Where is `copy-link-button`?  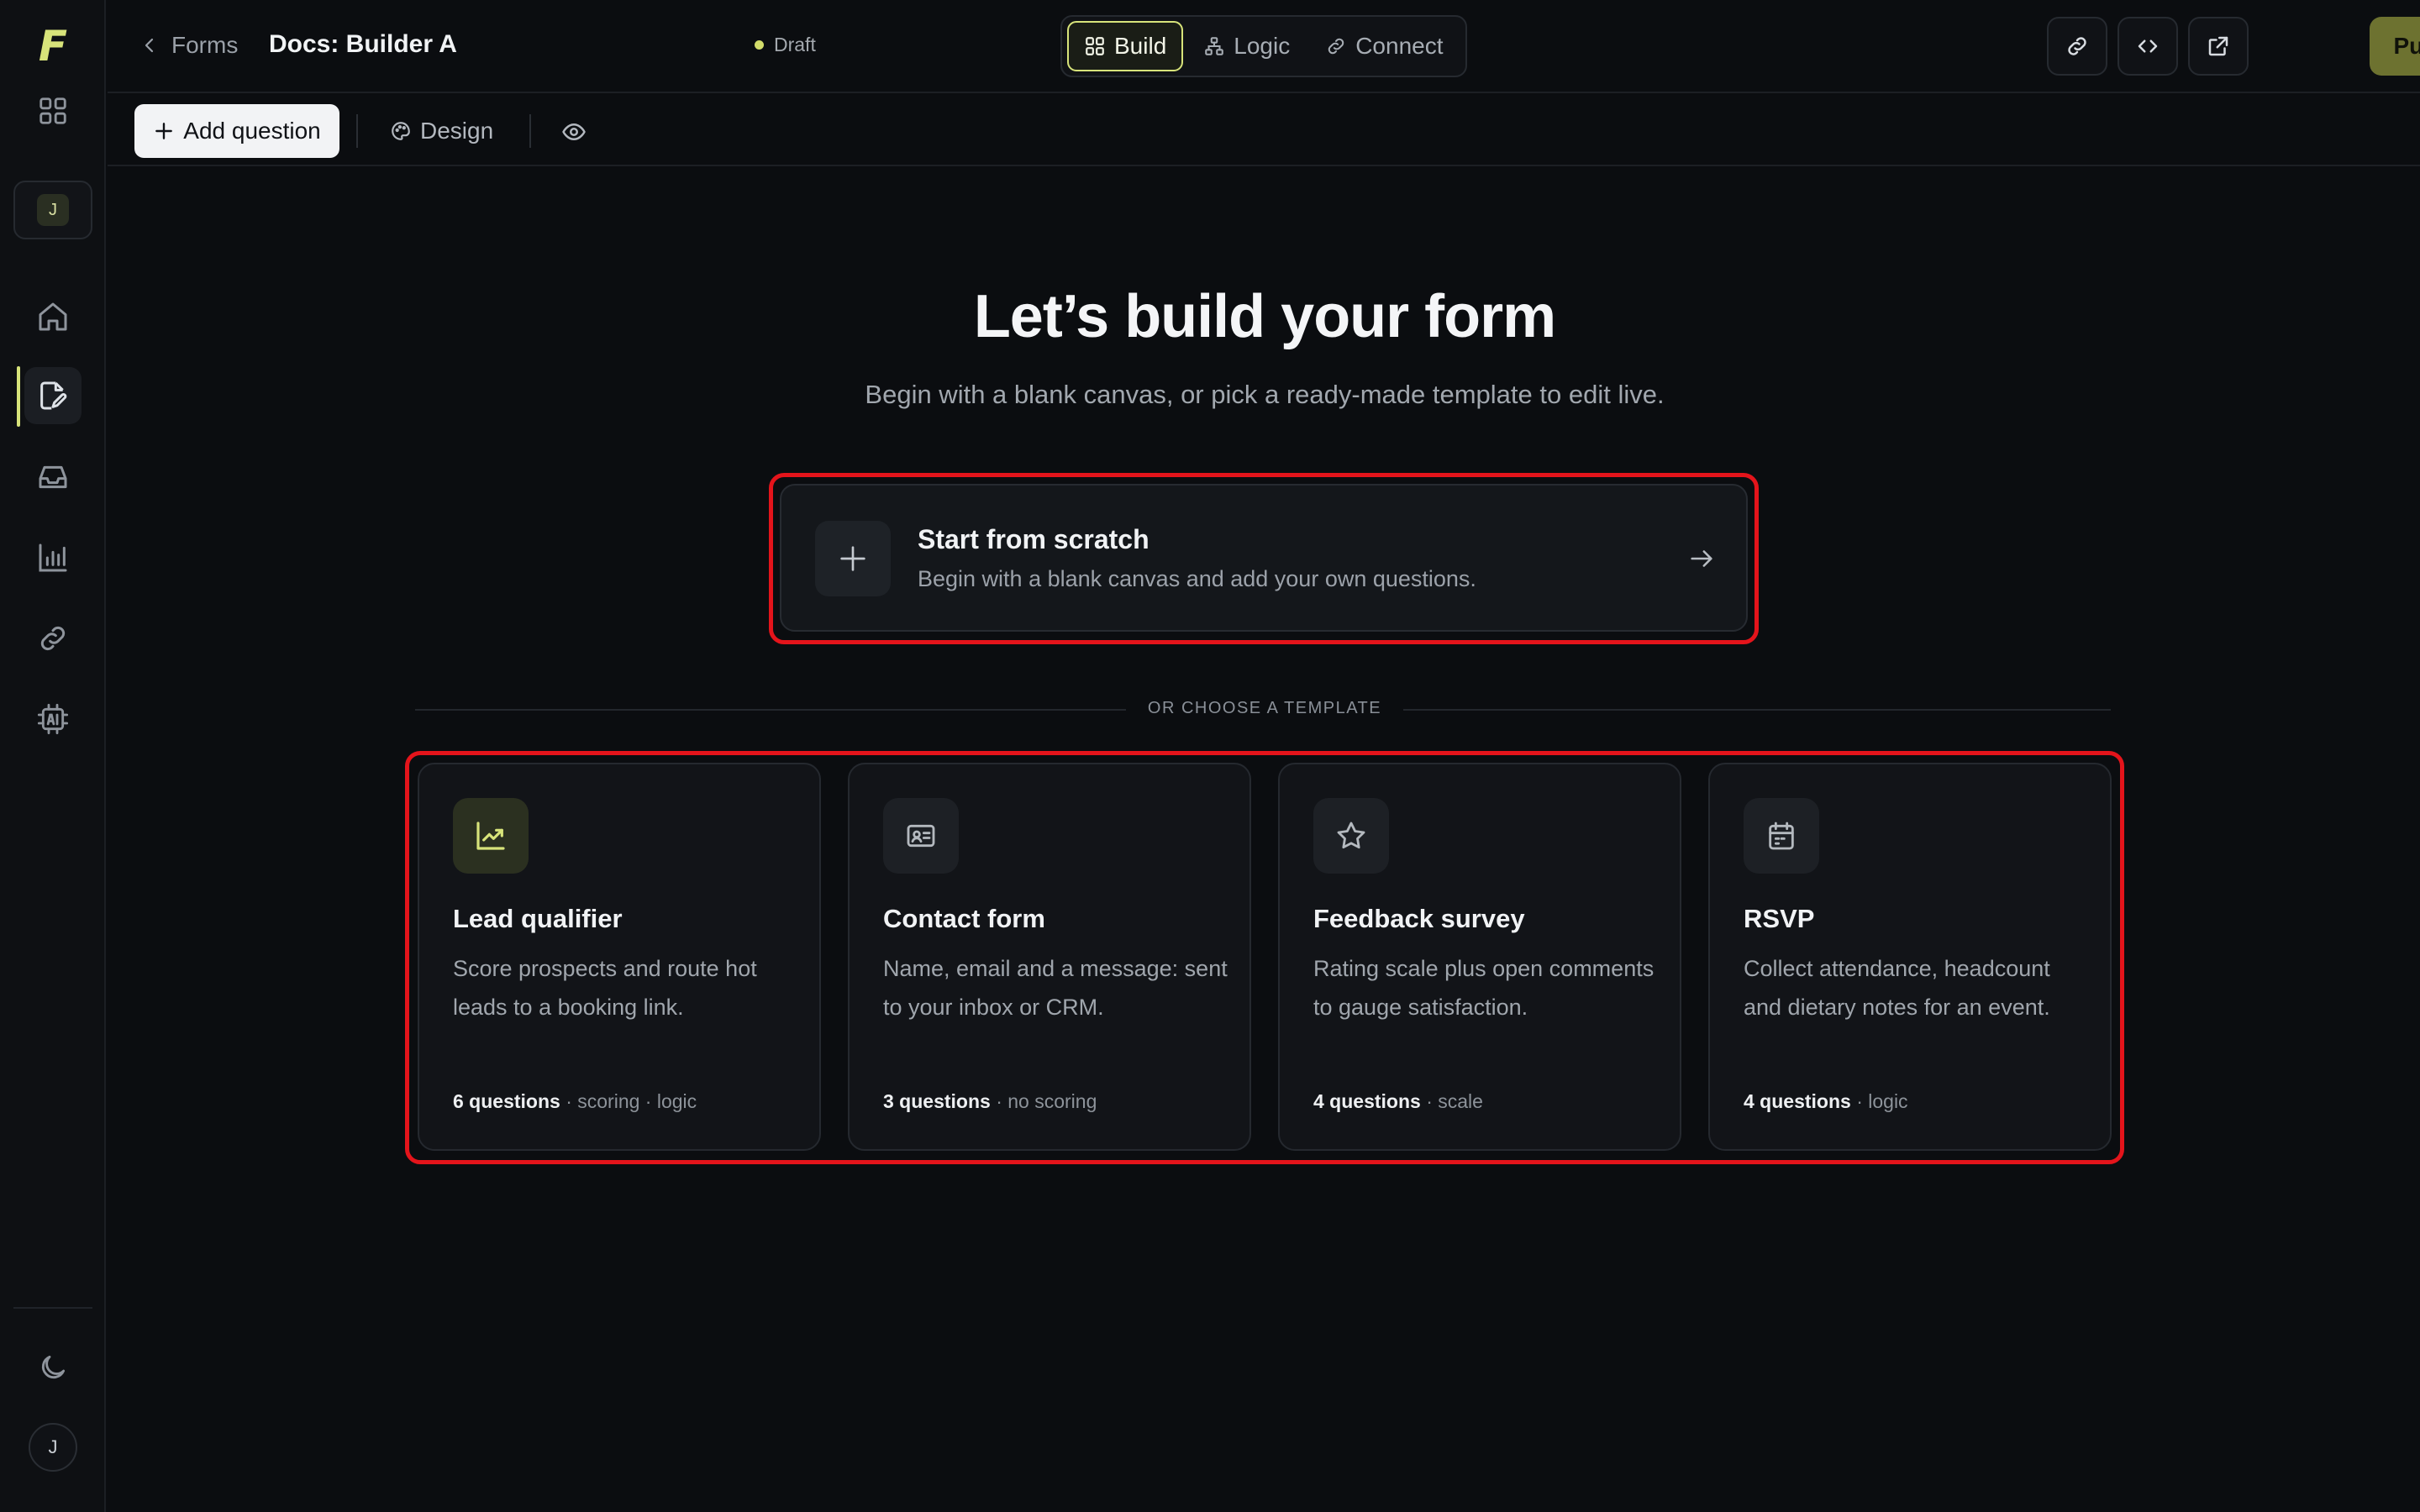
copy-link-button is located at coordinates (2077, 46).